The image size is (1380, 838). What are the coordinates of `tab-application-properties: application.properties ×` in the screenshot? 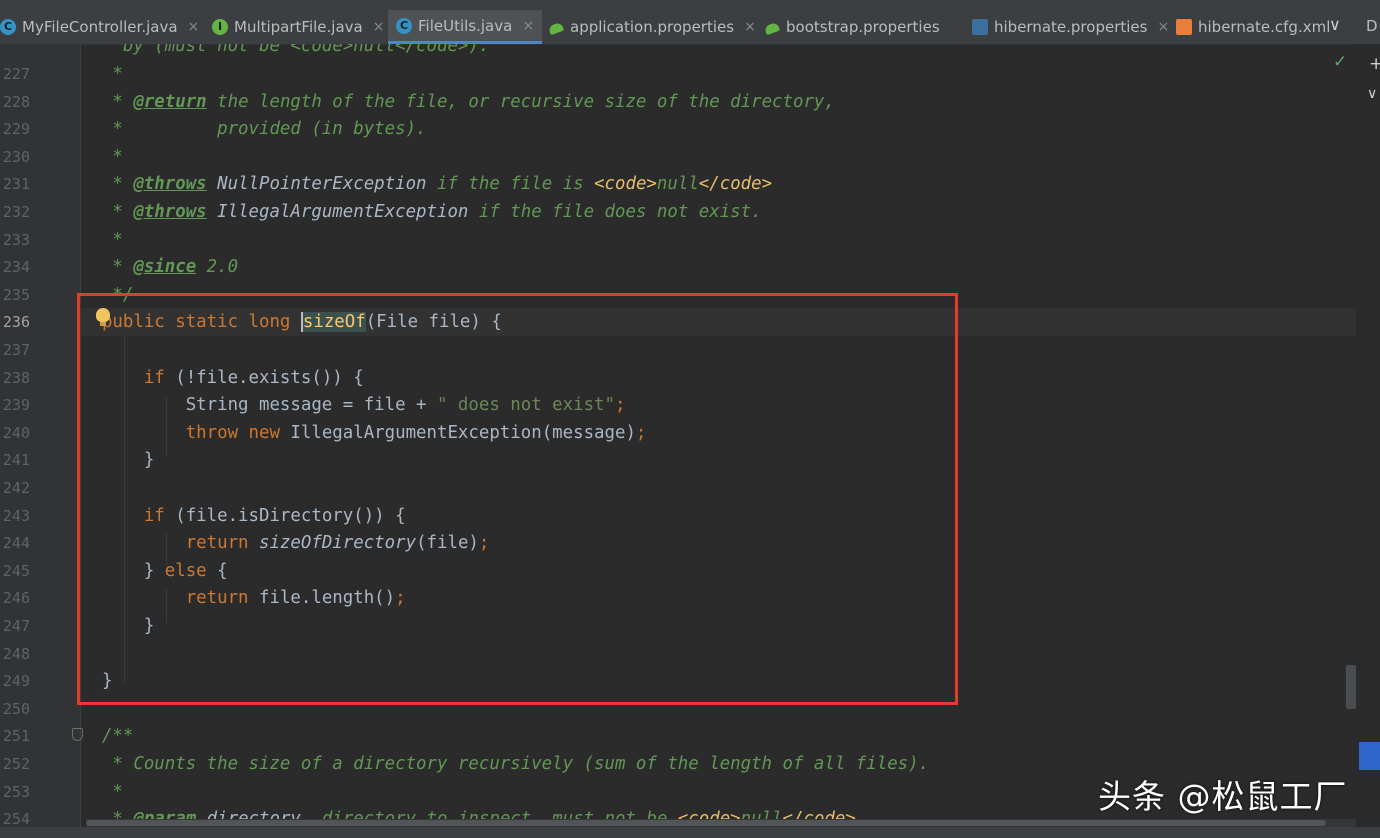 It's located at (652, 27).